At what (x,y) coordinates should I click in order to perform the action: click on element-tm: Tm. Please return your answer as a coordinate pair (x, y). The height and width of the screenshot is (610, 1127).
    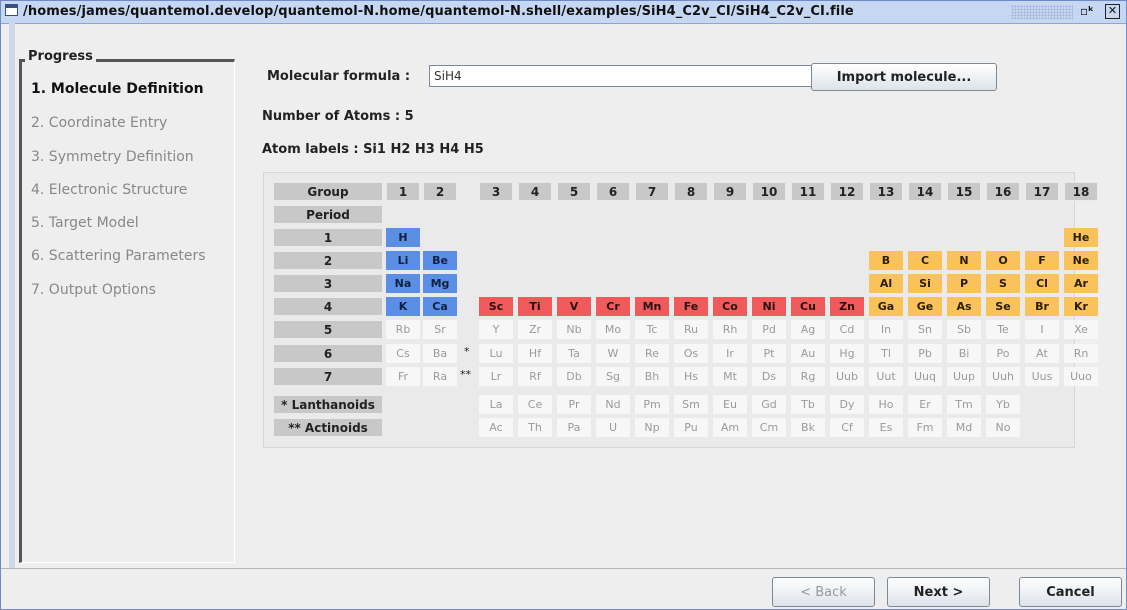
    Looking at the image, I should click on (964, 404).